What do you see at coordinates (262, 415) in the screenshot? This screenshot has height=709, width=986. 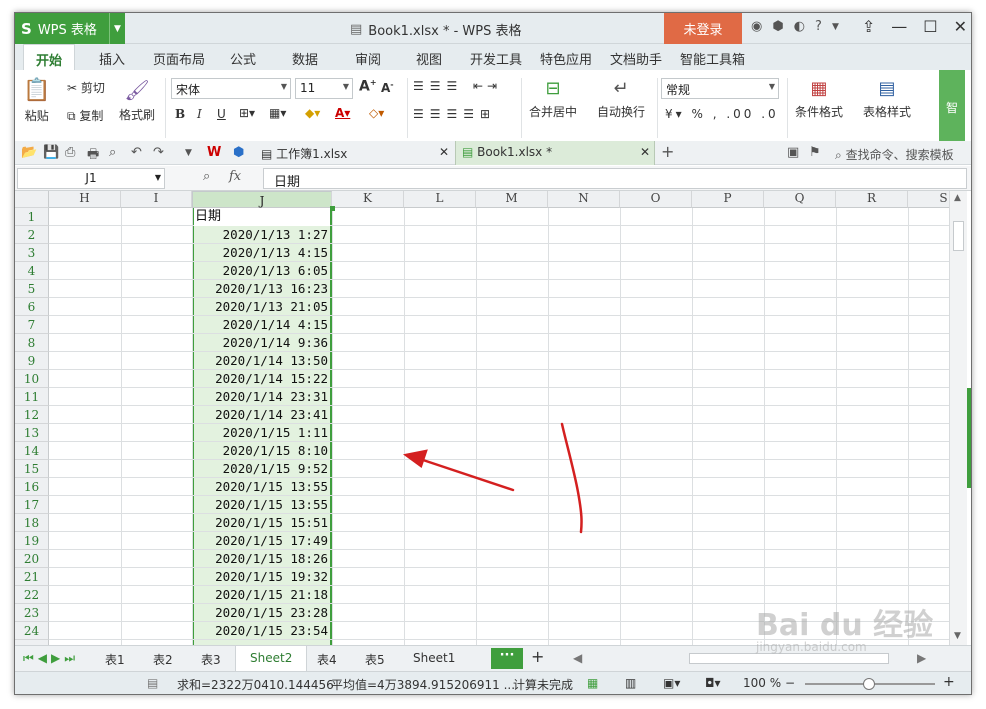 I see `cell-j-date: 2020/1/14 23:41` at bounding box center [262, 415].